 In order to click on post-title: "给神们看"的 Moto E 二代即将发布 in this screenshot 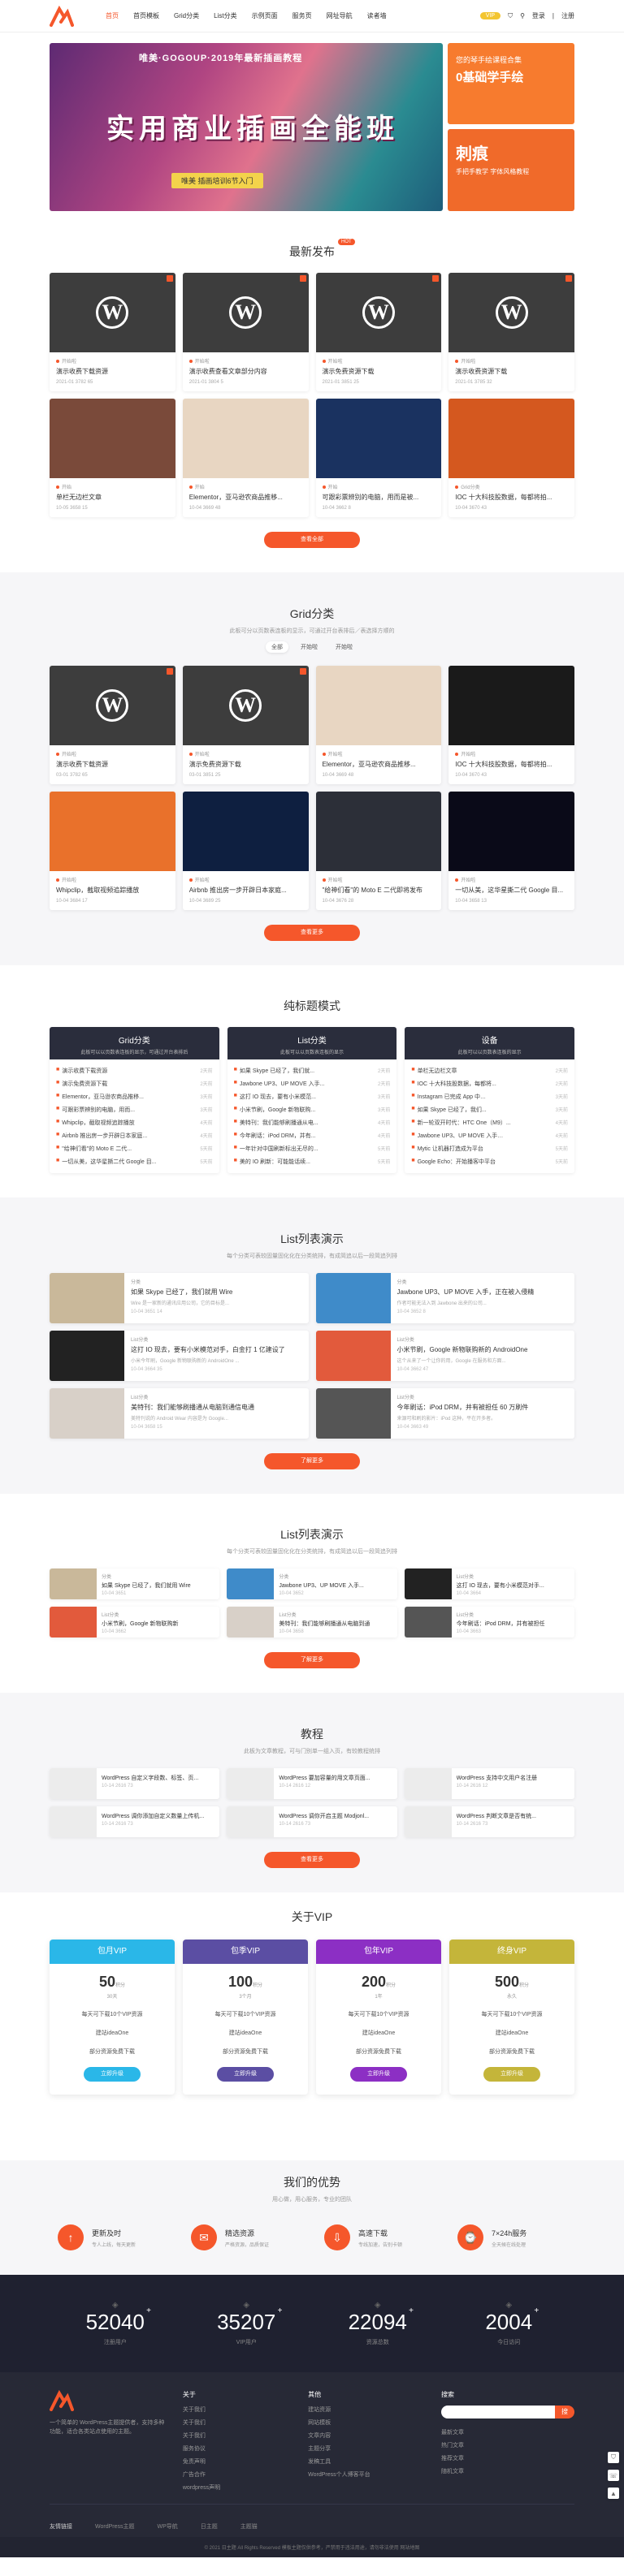, I will do `click(379, 890)`.